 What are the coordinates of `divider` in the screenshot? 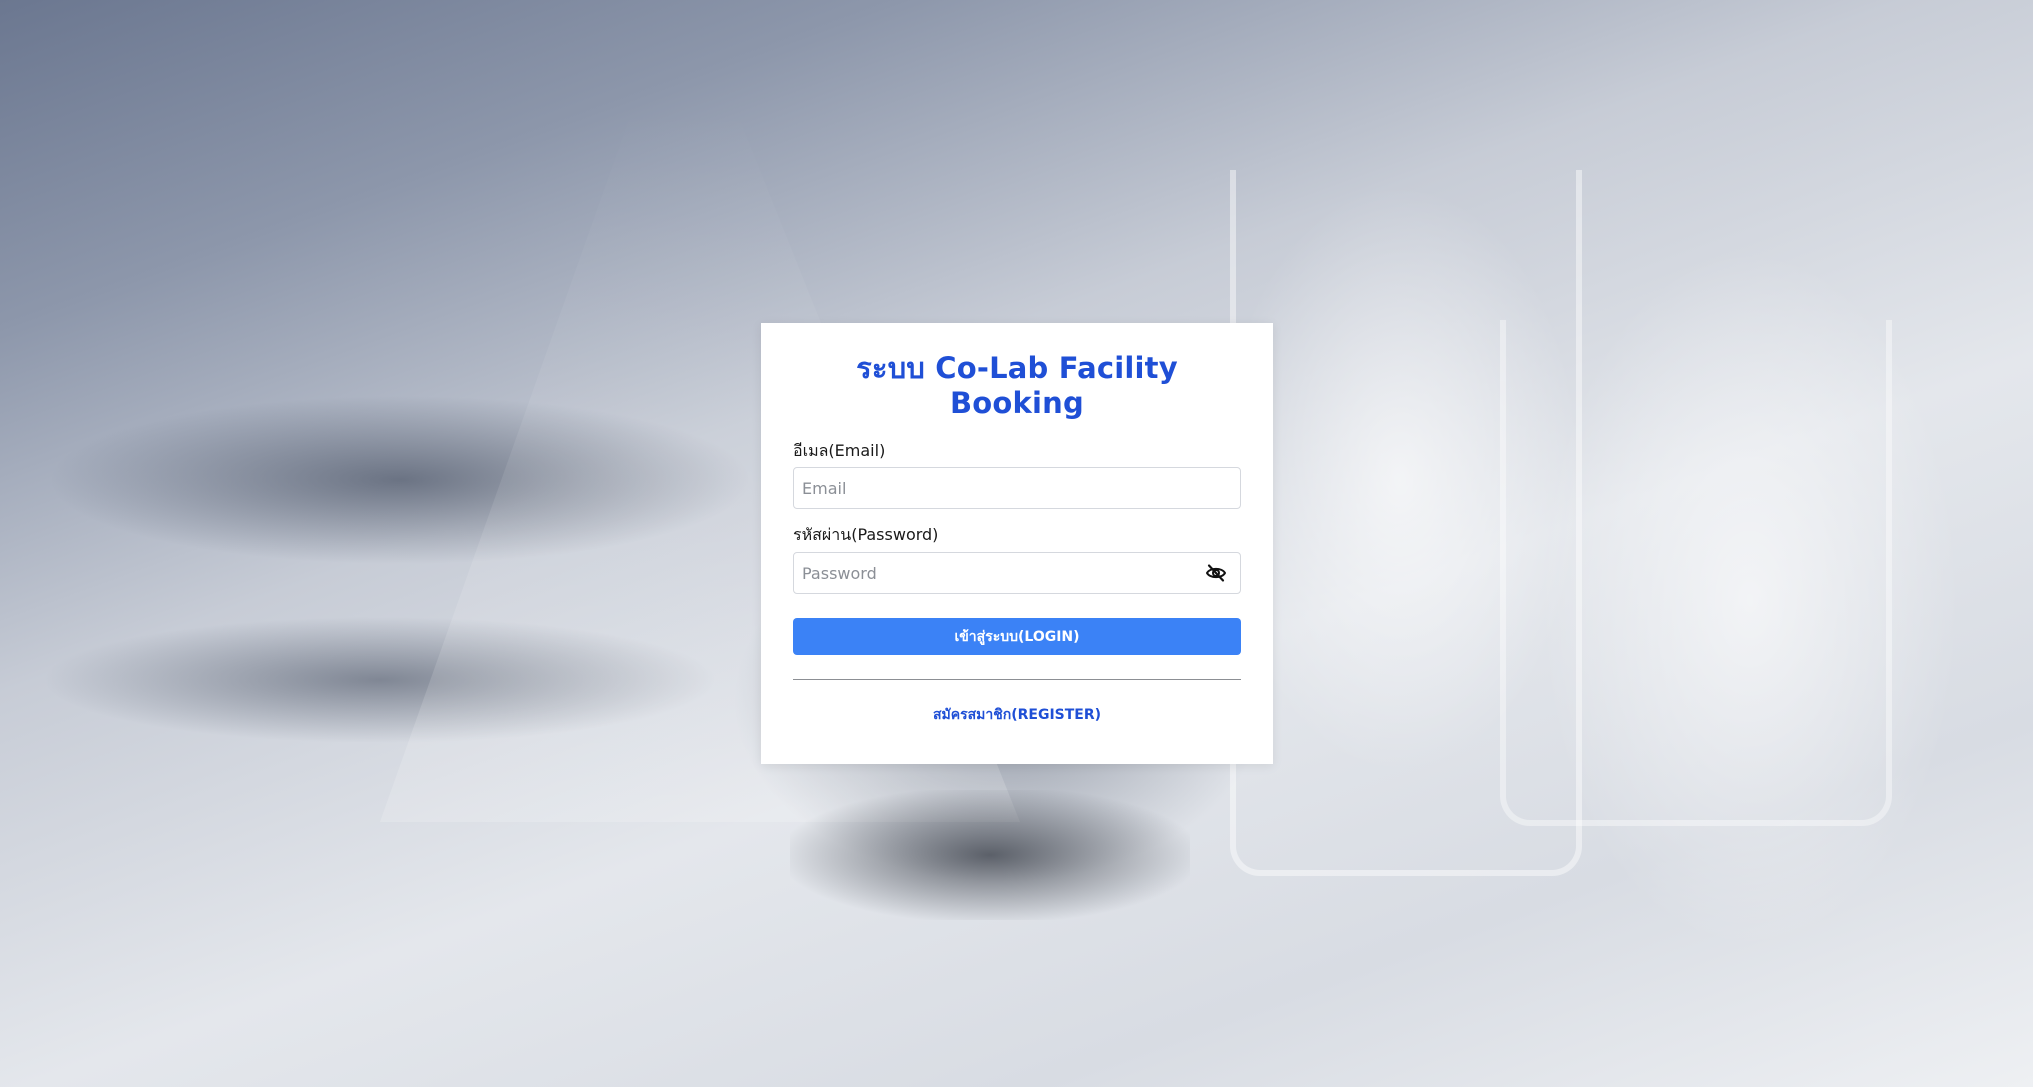 It's located at (1017, 680).